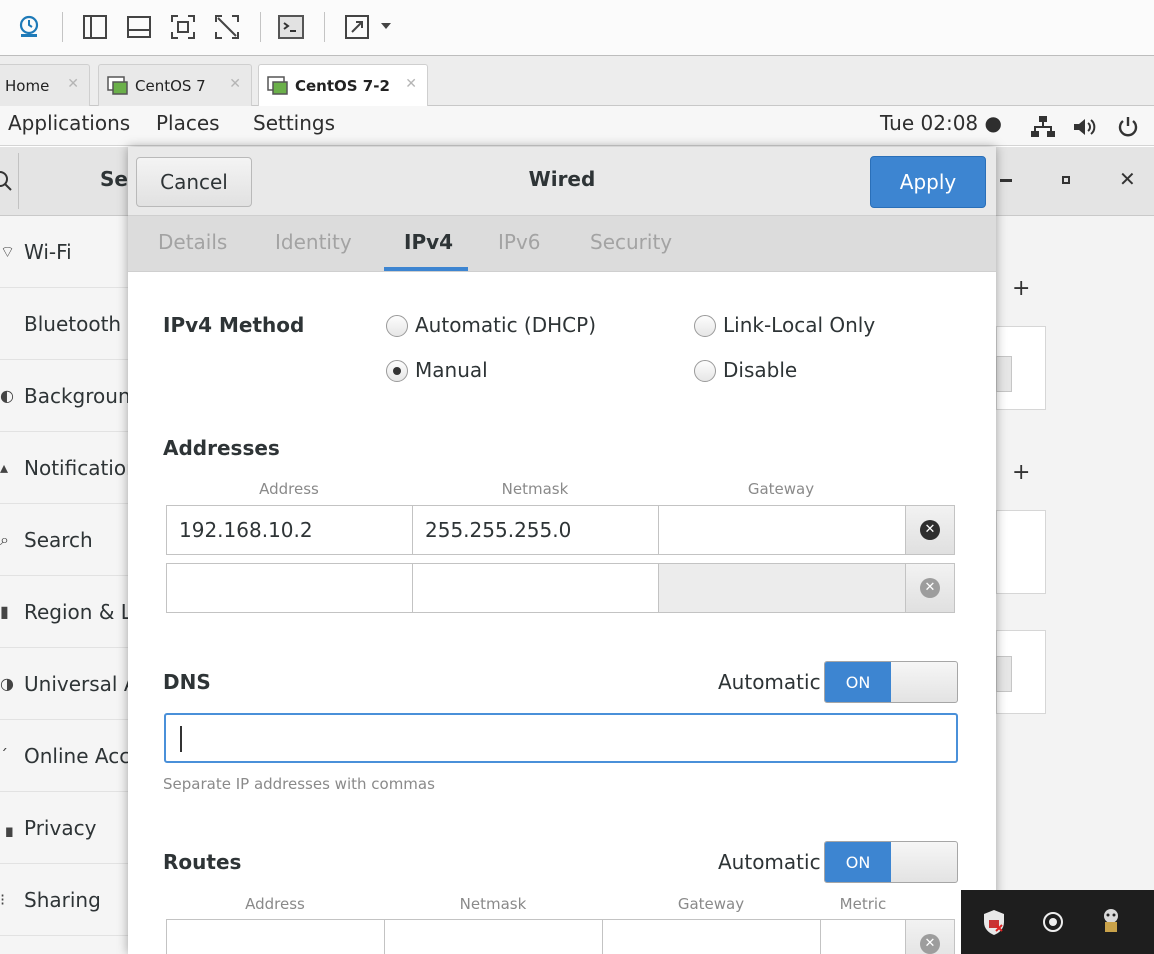 This screenshot has height=954, width=1154. Describe the element at coordinates (705, 326) in the screenshot. I see `radio-link-local` at that location.